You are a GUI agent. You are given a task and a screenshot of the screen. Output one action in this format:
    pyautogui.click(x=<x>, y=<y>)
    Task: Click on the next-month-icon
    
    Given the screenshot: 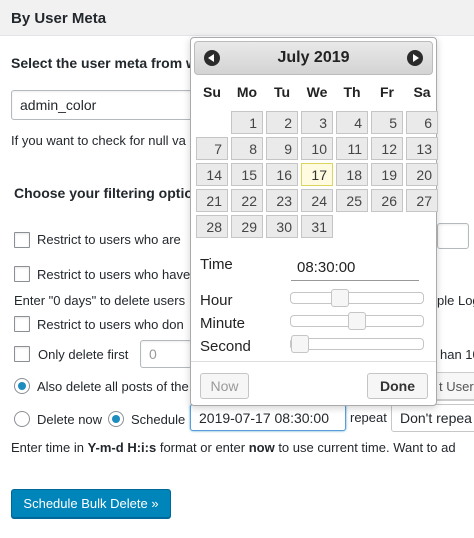 What is the action you would take?
    pyautogui.click(x=415, y=58)
    